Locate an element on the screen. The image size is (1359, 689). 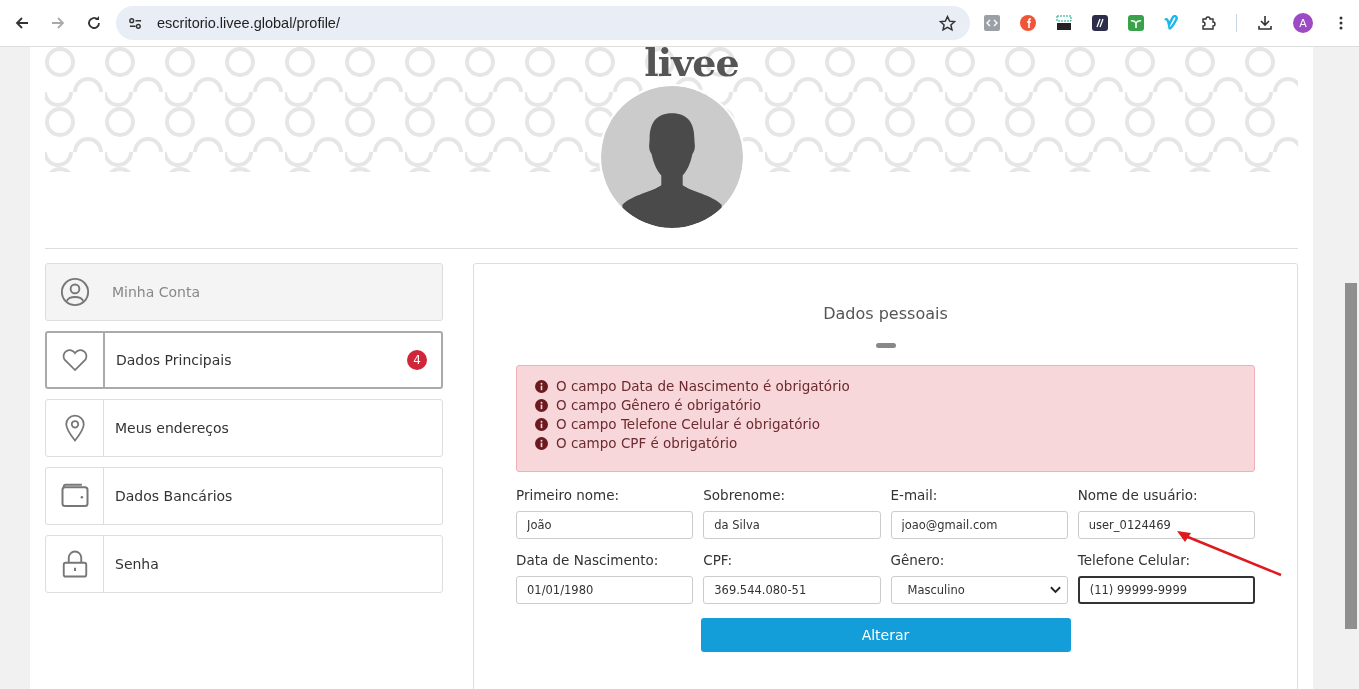
back-icon is located at coordinates (22, 23).